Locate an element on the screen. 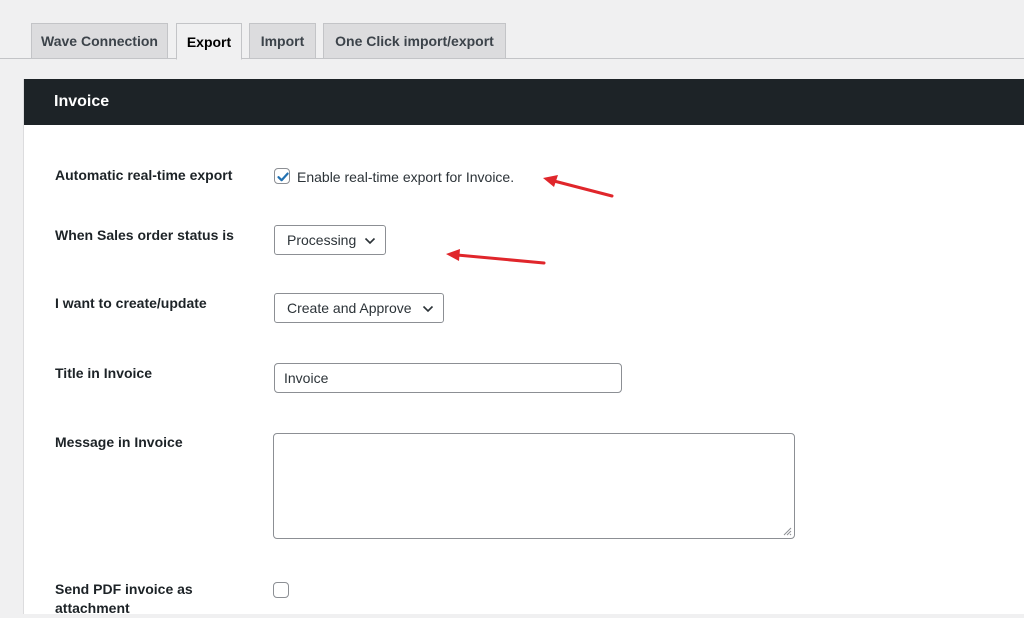  invoice-title-input: Invoice is located at coordinates (448, 378).